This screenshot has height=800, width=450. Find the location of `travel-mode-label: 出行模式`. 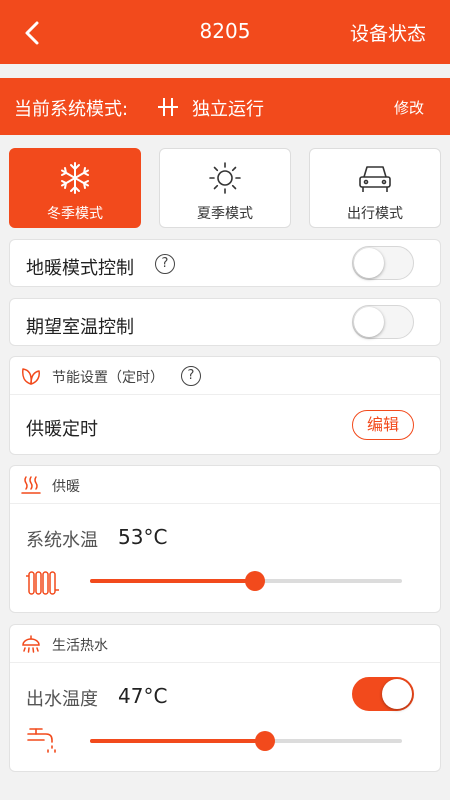

travel-mode-label: 出行模式 is located at coordinates (375, 214).